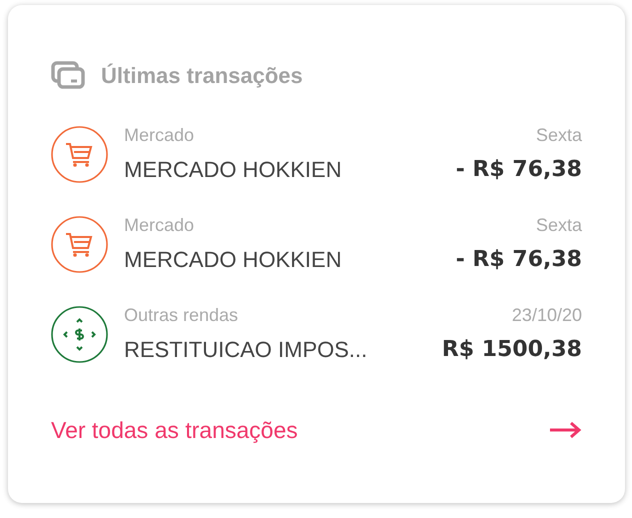 The width and height of the screenshot is (632, 518). What do you see at coordinates (547, 315) in the screenshot?
I see `transaction-date: 23/10/20` at bounding box center [547, 315].